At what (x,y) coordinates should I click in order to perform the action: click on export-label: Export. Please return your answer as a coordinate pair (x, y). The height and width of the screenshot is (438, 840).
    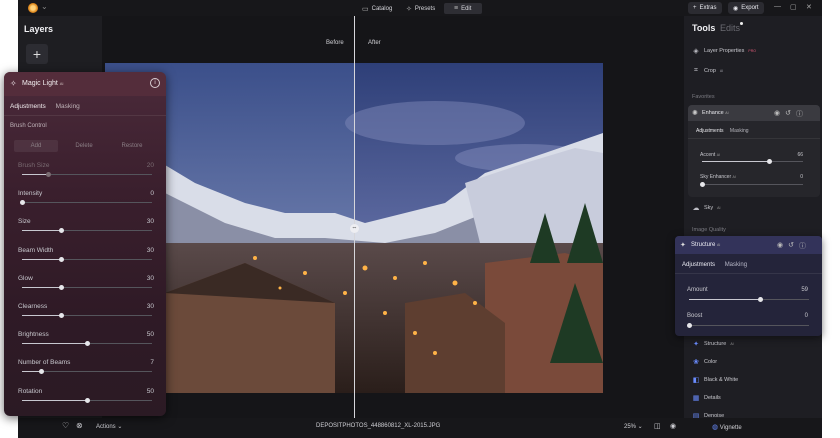
    Looking at the image, I should click on (750, 8).